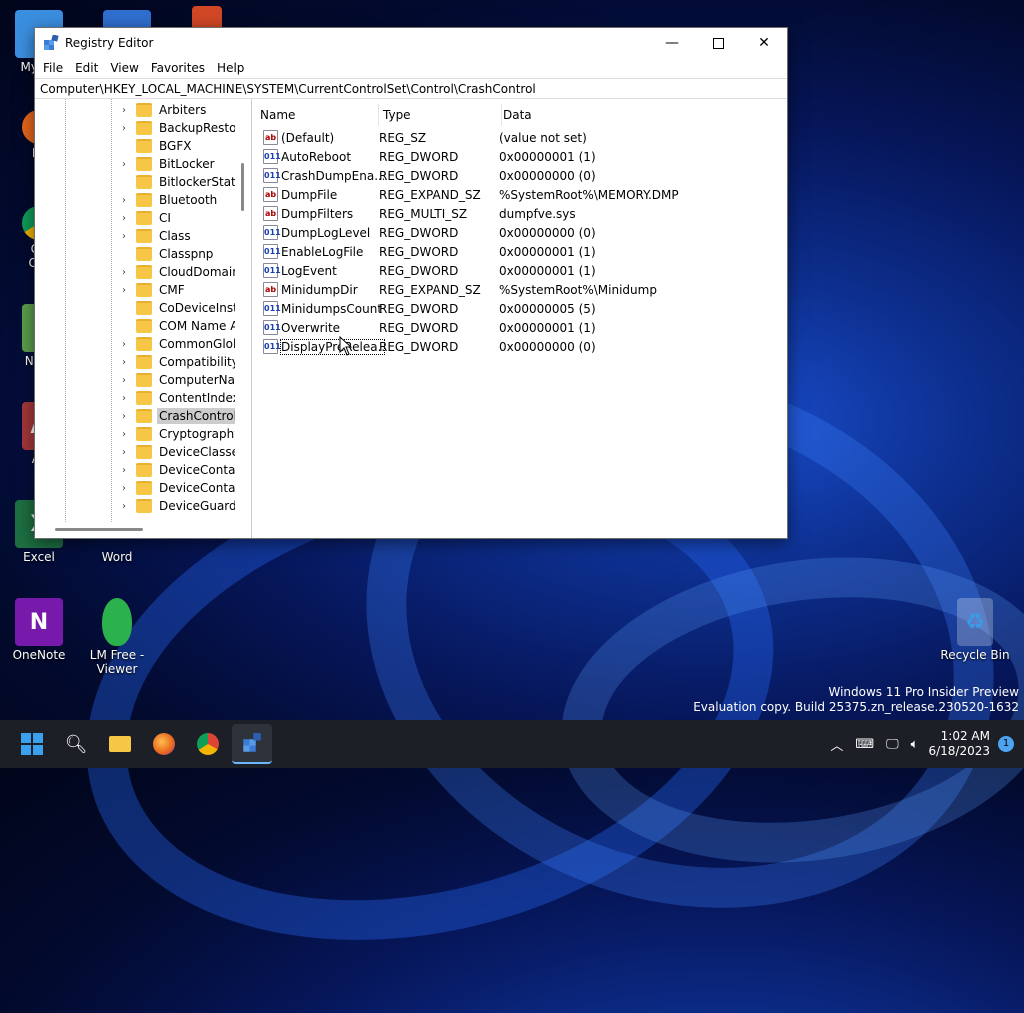 Image resolution: width=1024 pixels, height=1013 pixels. What do you see at coordinates (178, 68) in the screenshot?
I see `menu-favorites: Favorites` at bounding box center [178, 68].